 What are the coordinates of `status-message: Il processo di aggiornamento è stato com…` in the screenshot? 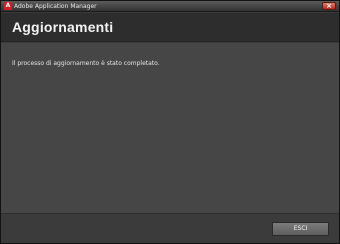 It's located at (86, 63).